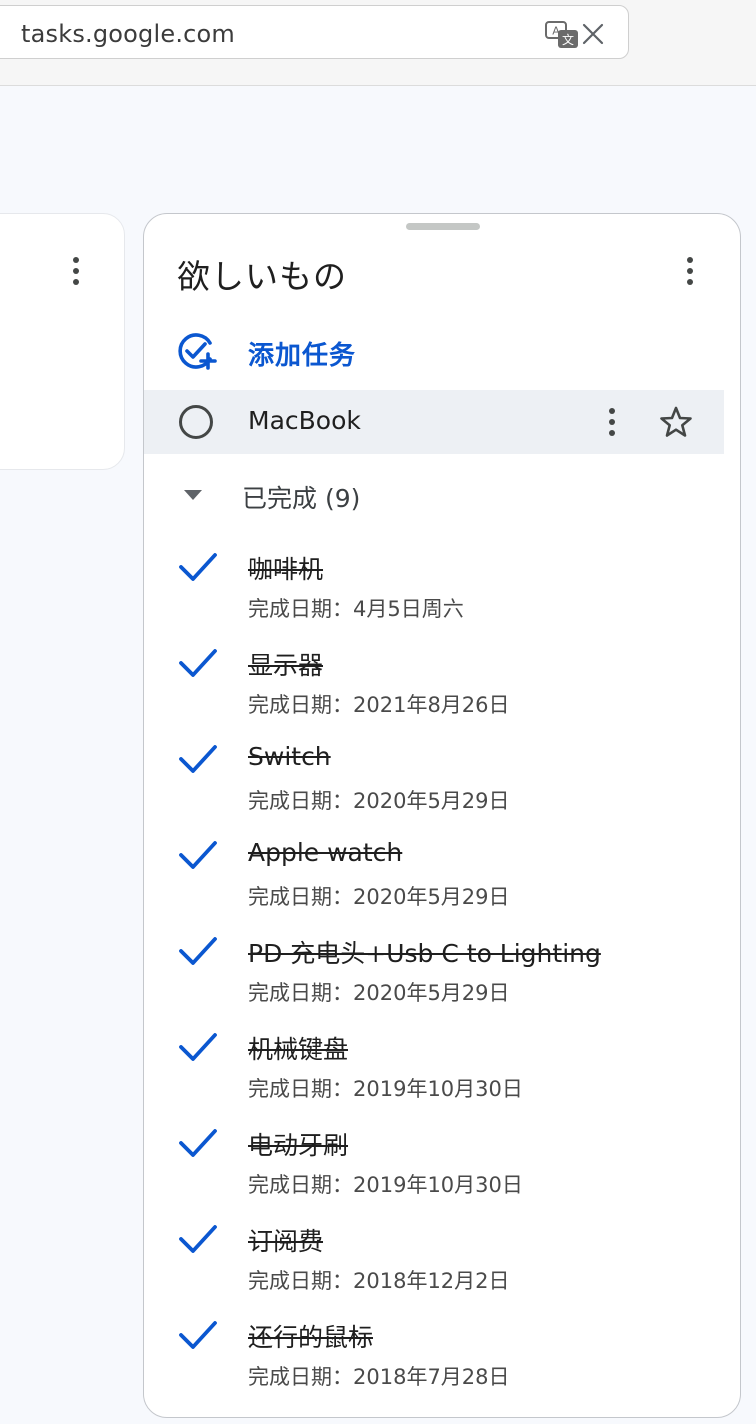  Describe the element at coordinates (197, 351) in the screenshot. I see `add-task-icon` at that location.